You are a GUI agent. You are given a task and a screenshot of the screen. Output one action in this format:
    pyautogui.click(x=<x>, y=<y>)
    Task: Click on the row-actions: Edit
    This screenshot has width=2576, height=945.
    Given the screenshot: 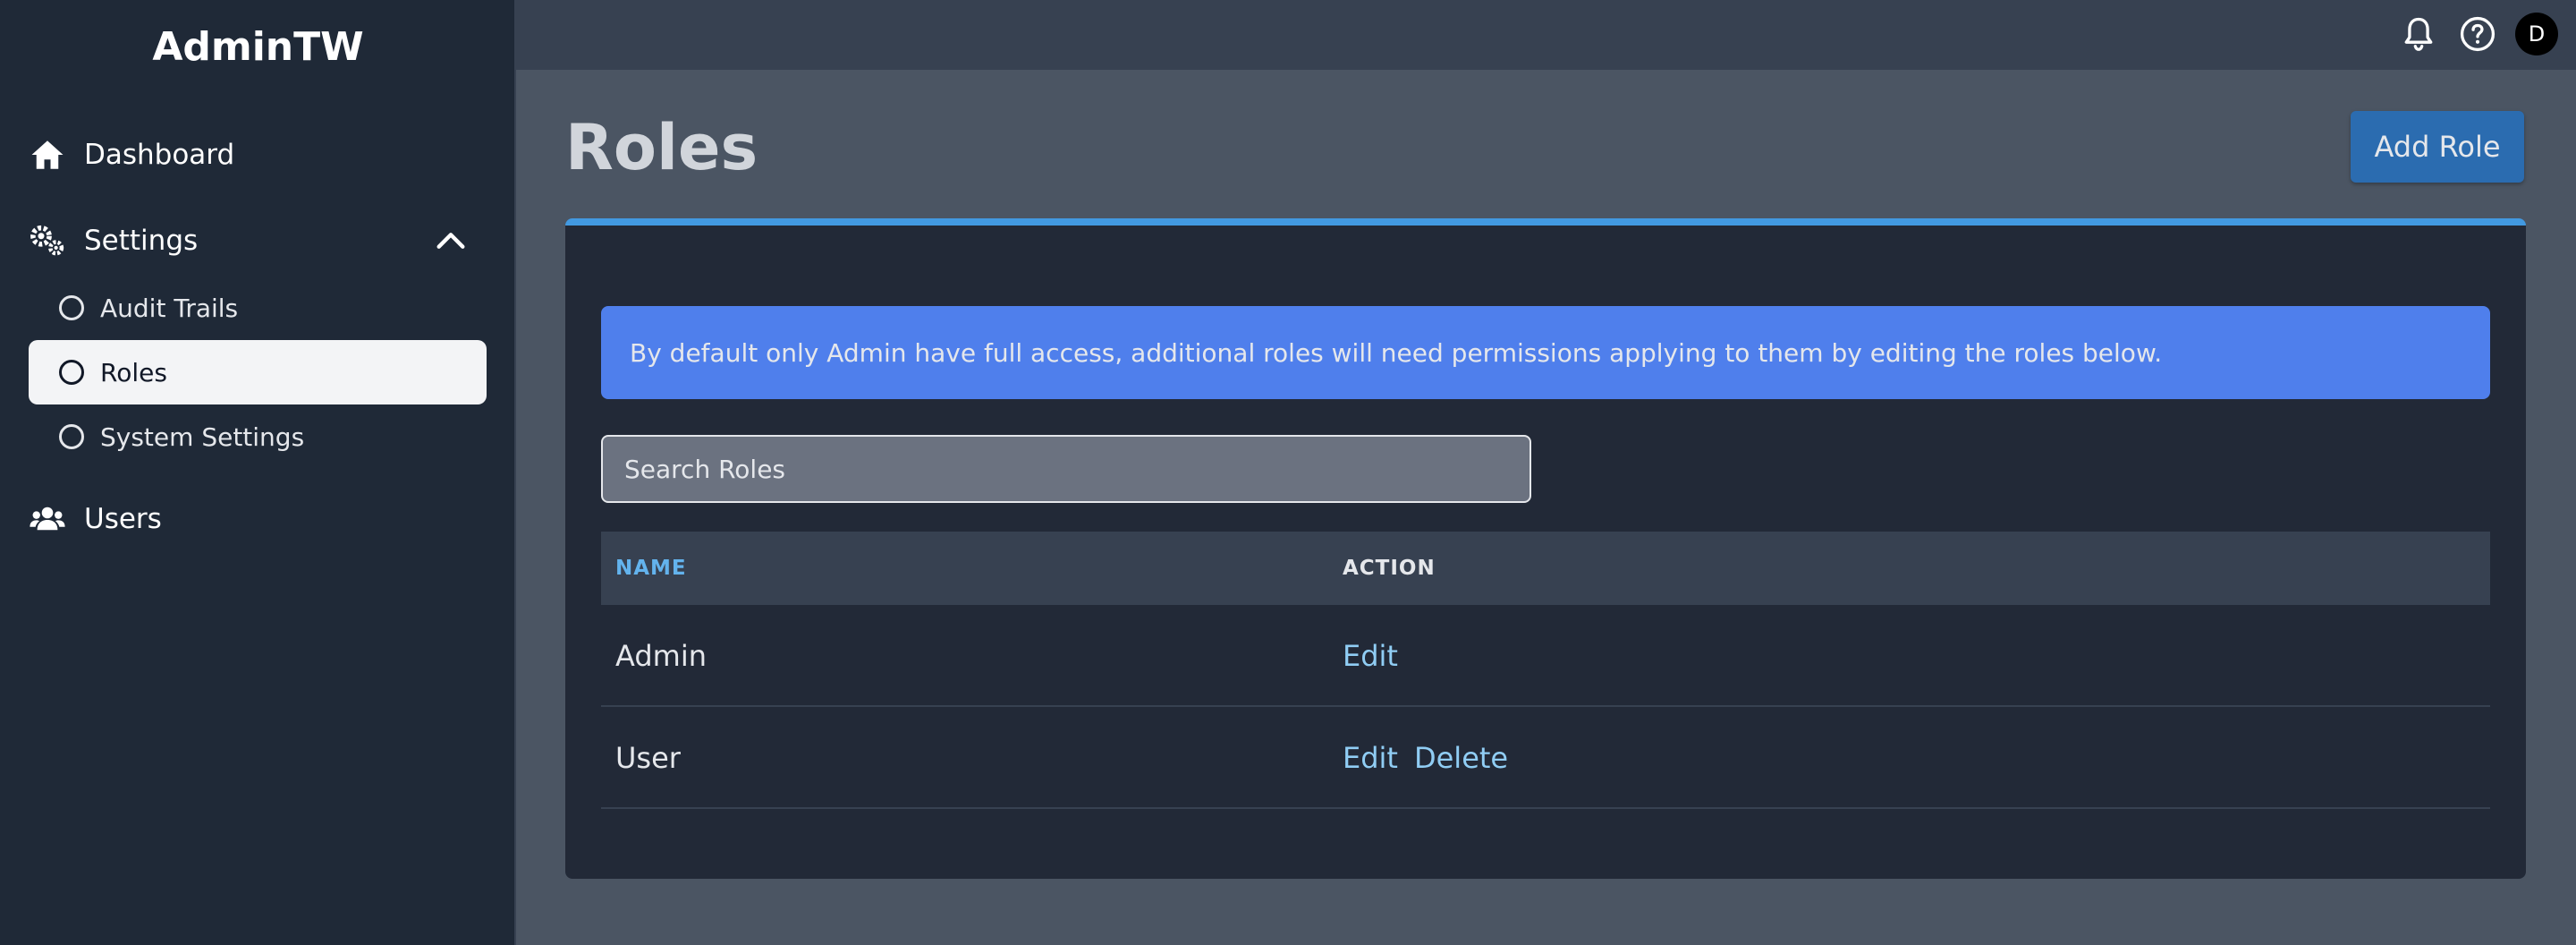 What is the action you would take?
    pyautogui.click(x=1370, y=656)
    